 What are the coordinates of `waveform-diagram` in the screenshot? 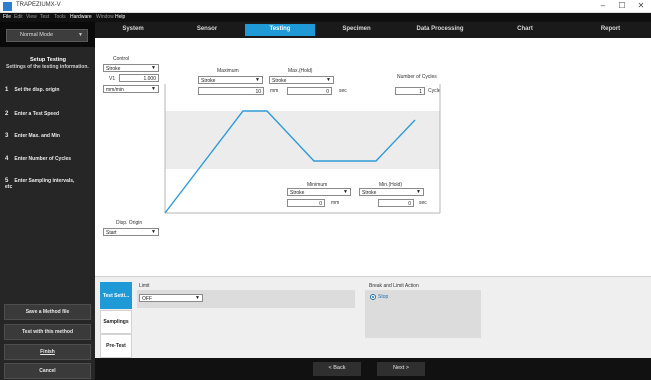 It's located at (302, 149).